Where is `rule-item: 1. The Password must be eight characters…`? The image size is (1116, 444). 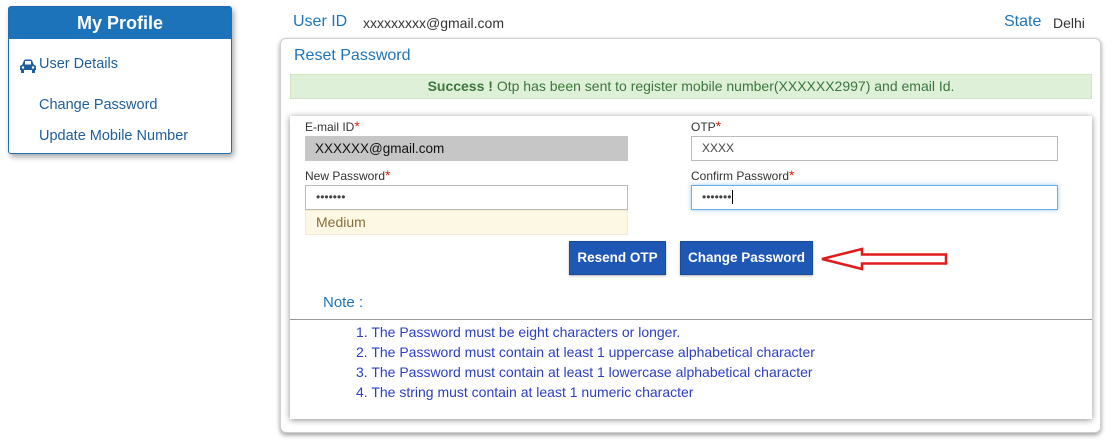 rule-item: 1. The Password must be eight characters… is located at coordinates (518, 332).